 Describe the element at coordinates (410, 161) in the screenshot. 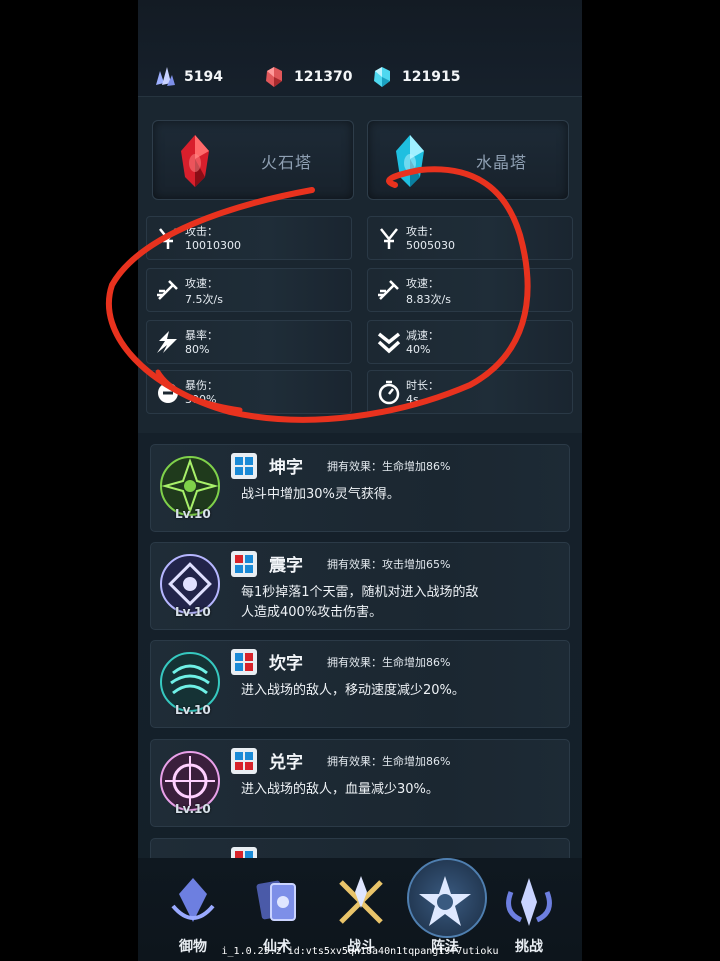

I see `water-crystal-icon` at that location.